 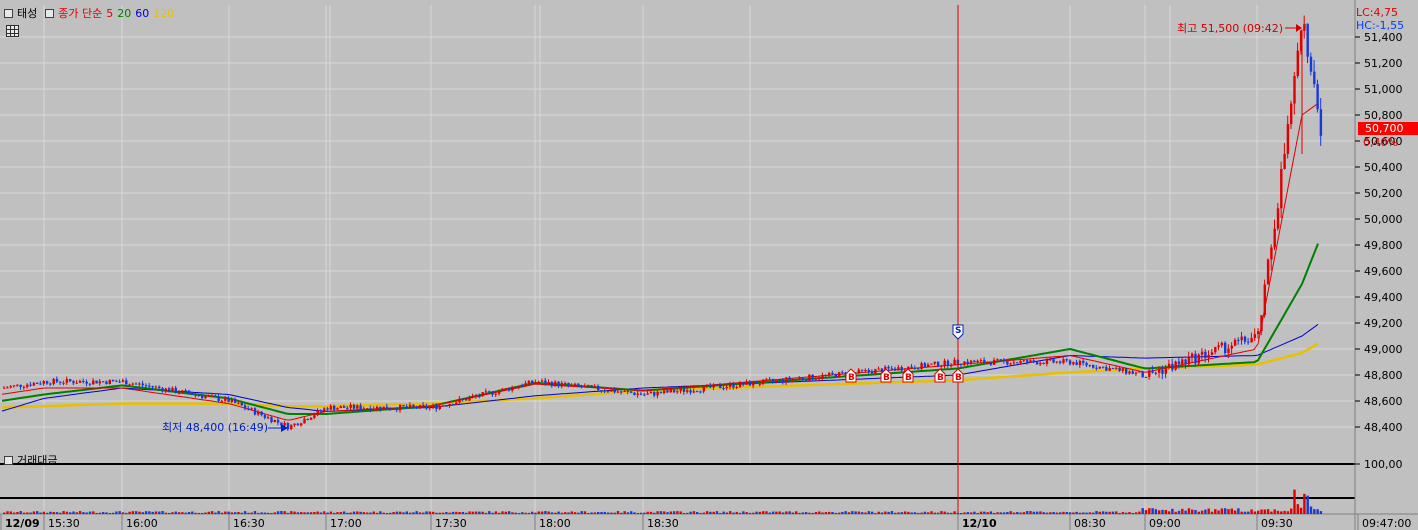 What do you see at coordinates (215, 427) in the screenshot?
I see `low-label: 최저 48,400 (16:49)` at bounding box center [215, 427].